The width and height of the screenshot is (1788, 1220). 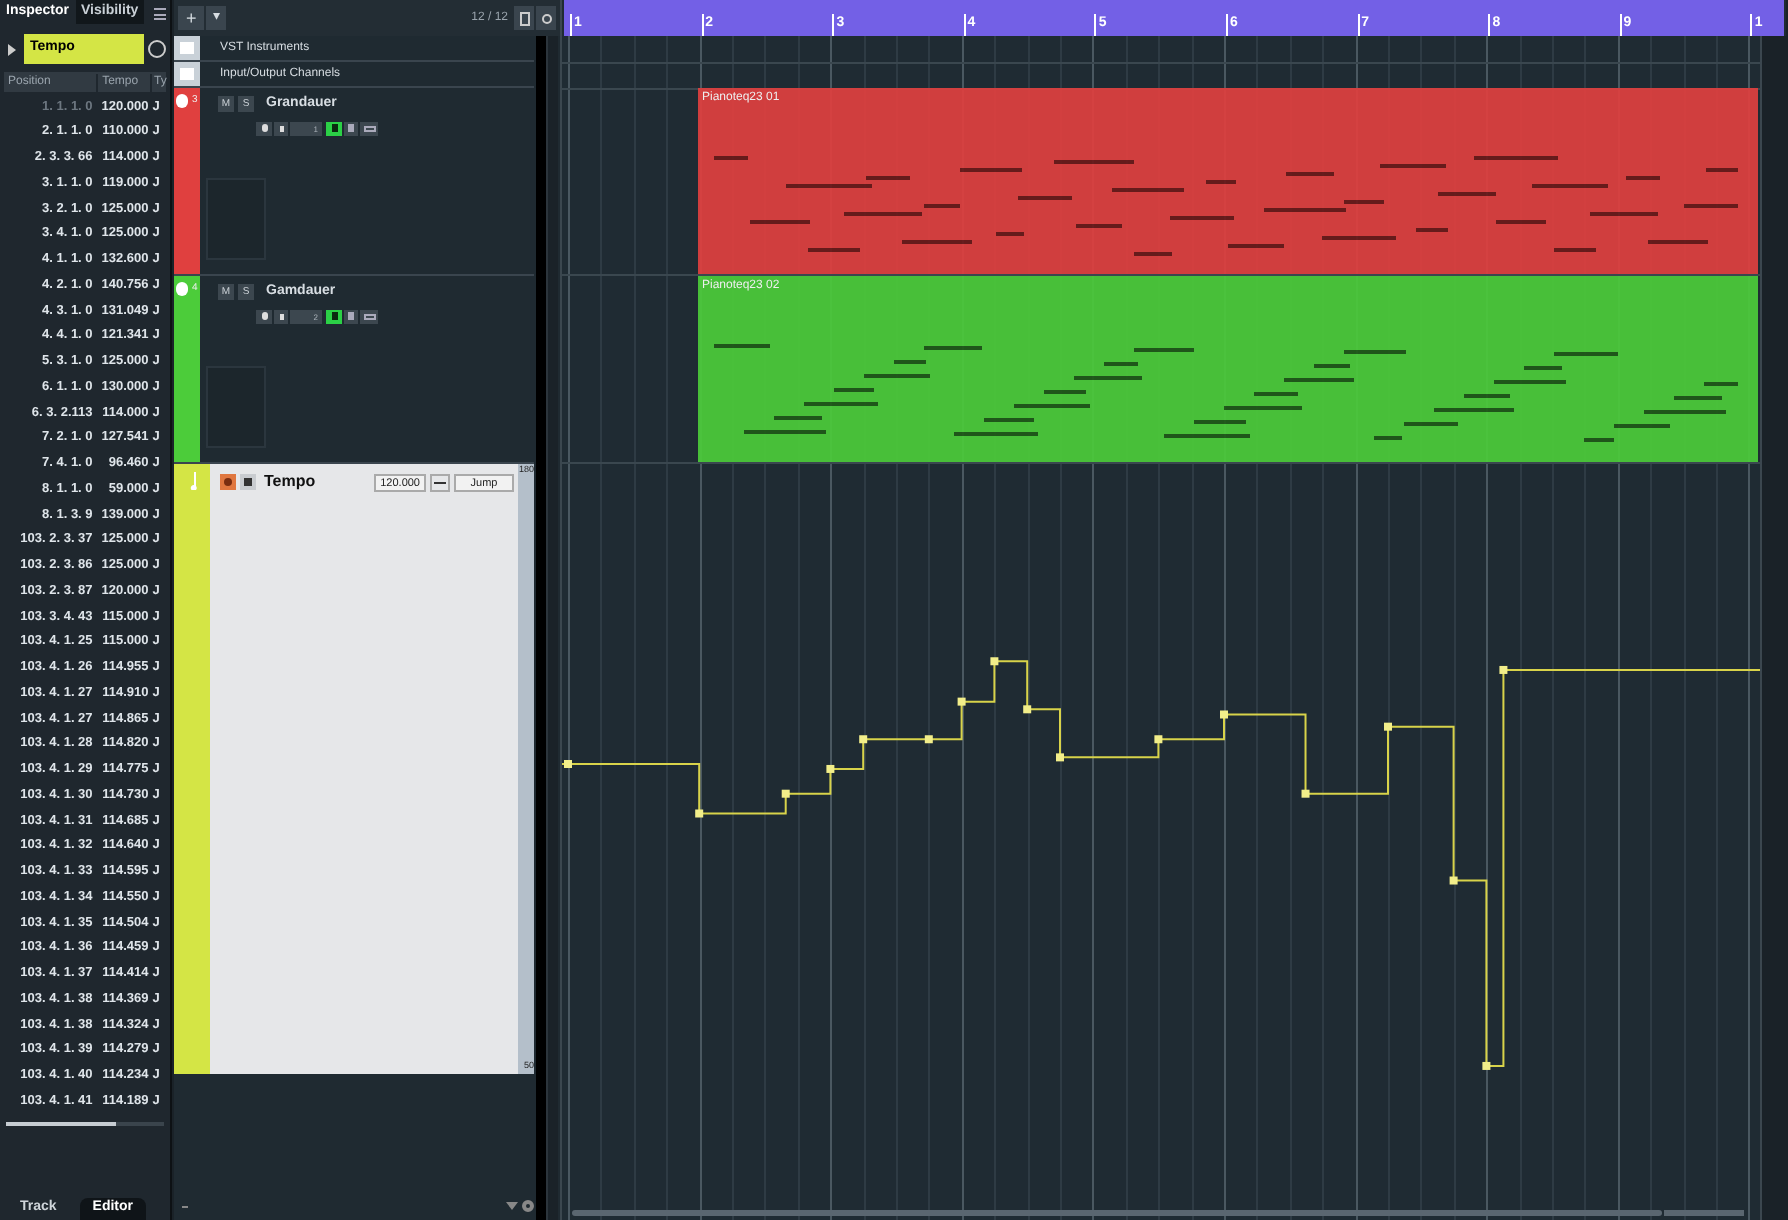 What do you see at coordinates (12, 49) in the screenshot?
I see `play-icon` at bounding box center [12, 49].